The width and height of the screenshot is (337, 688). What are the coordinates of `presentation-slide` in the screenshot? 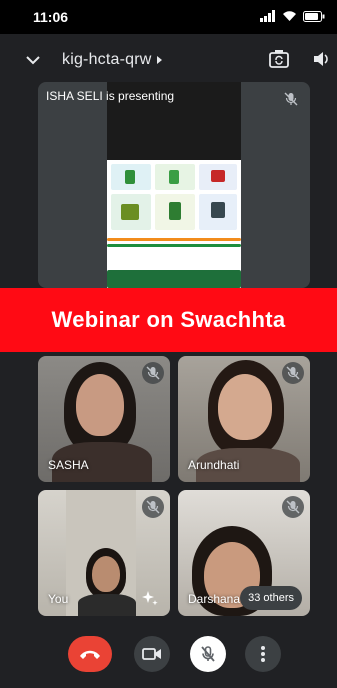 It's located at (174, 224).